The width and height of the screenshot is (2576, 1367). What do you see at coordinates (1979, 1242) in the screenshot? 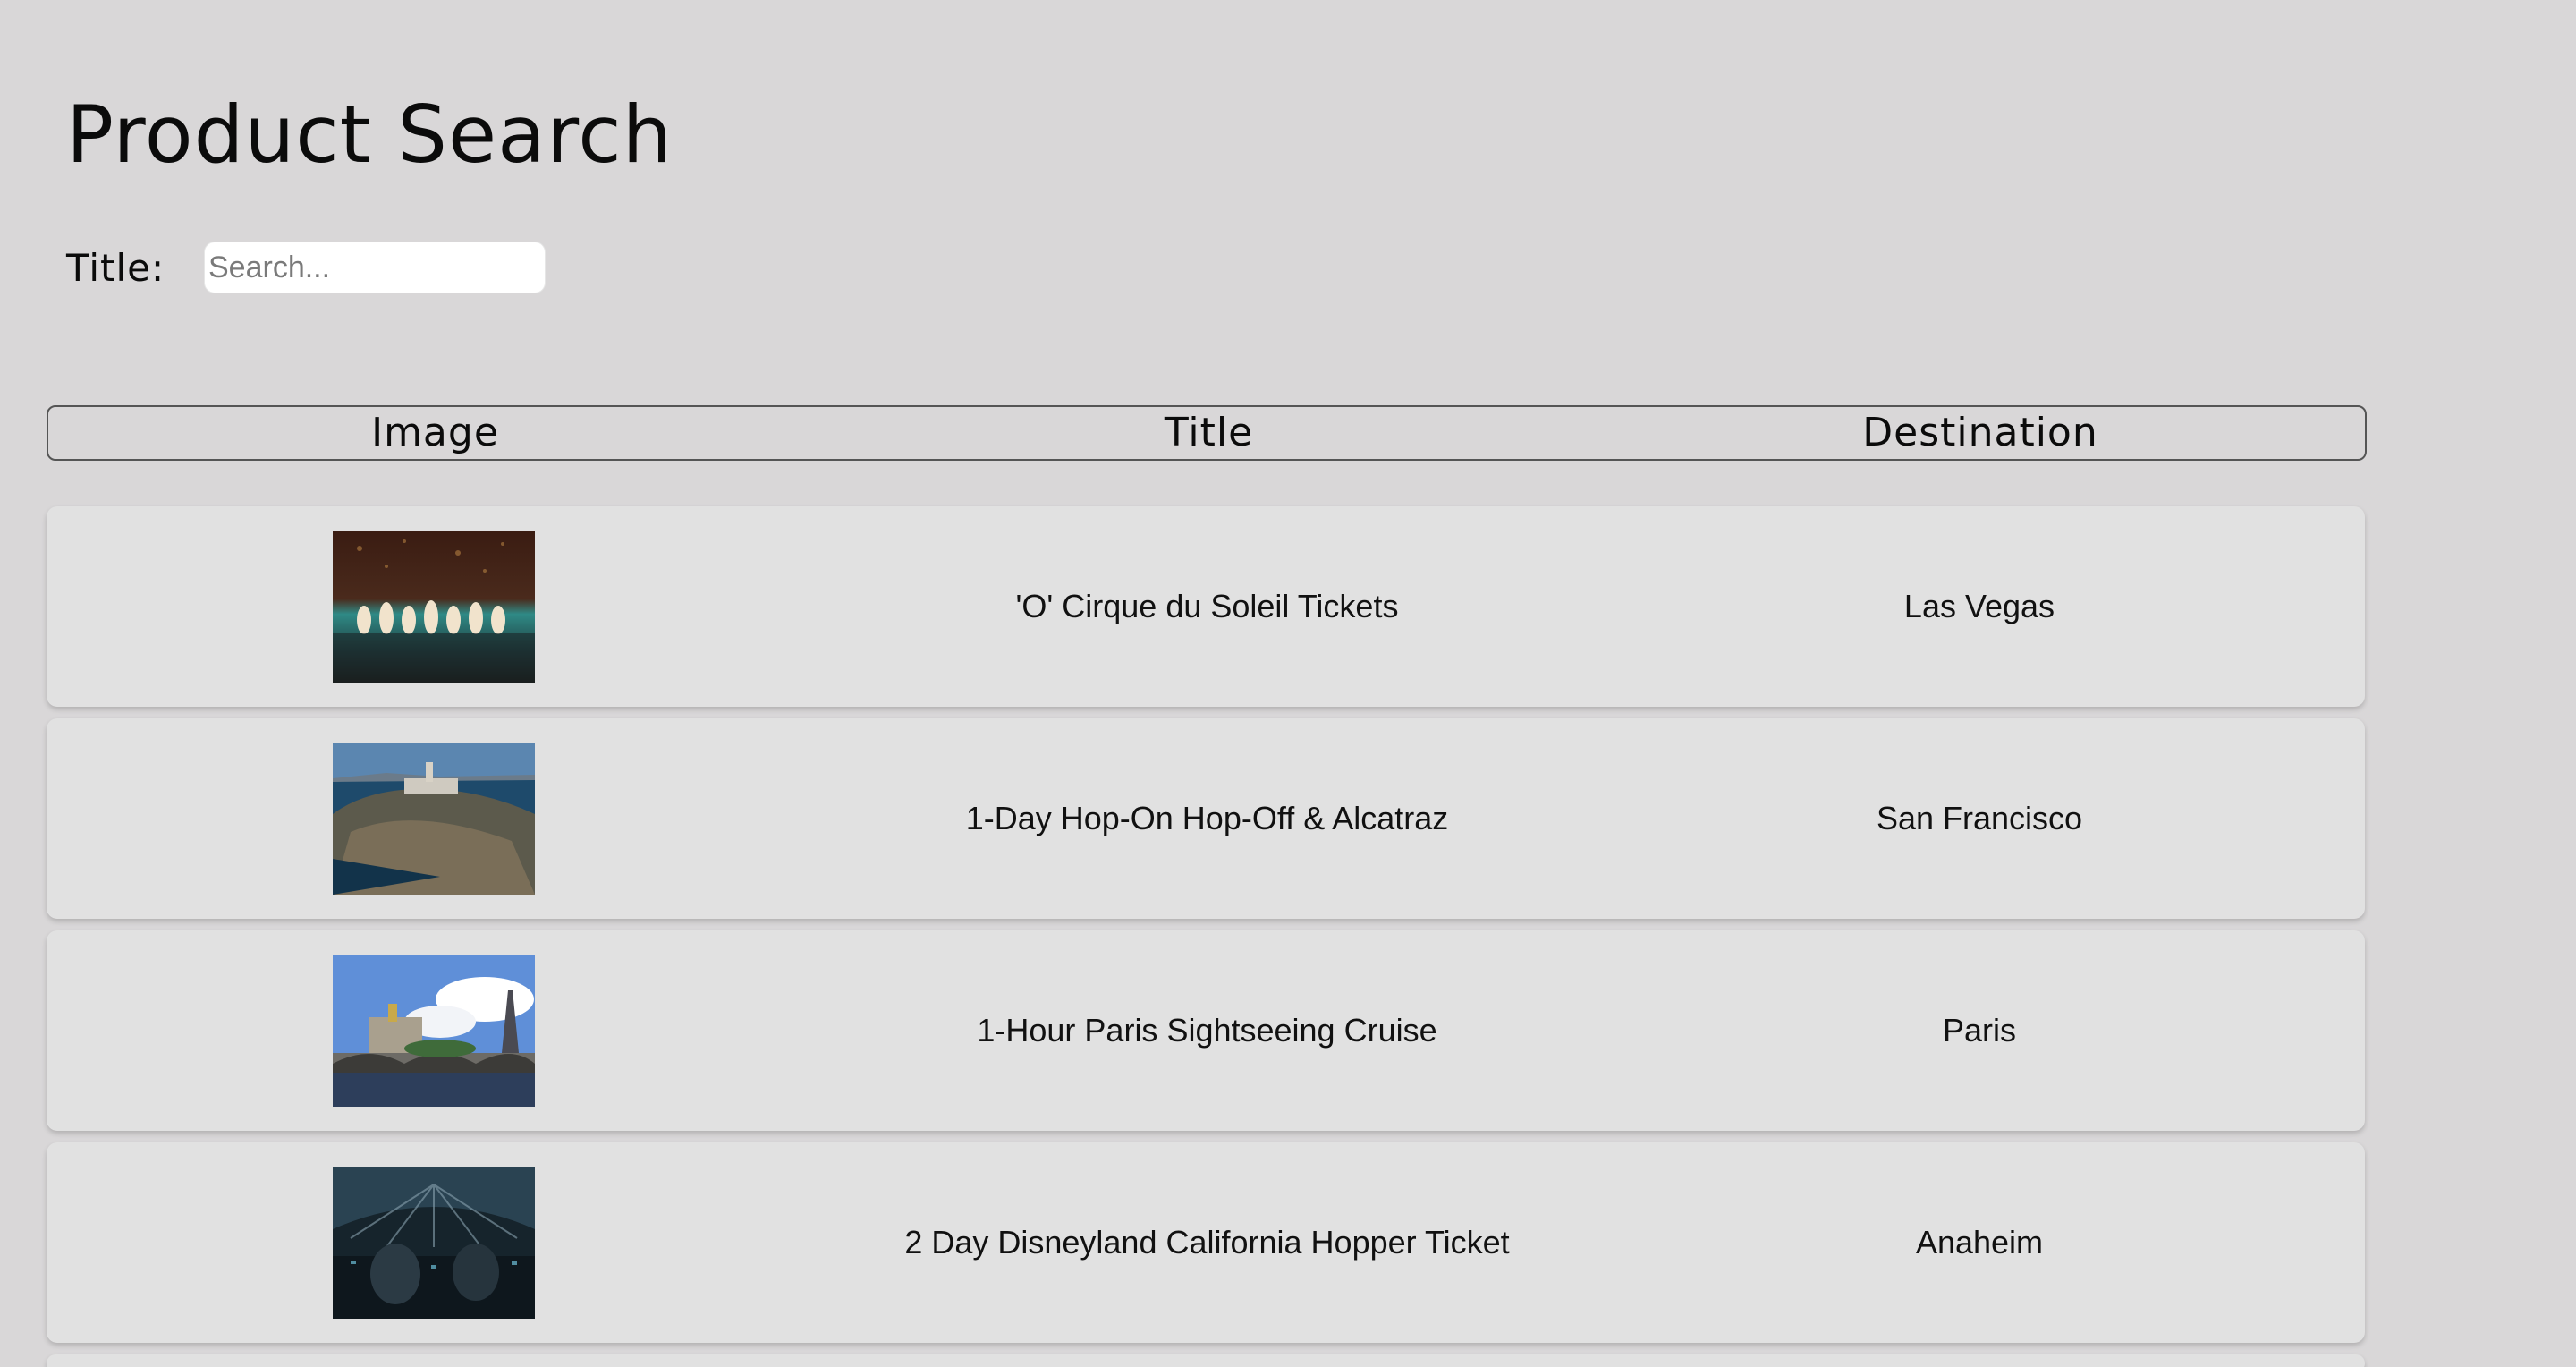
I see `destination-cell: Anaheim` at bounding box center [1979, 1242].